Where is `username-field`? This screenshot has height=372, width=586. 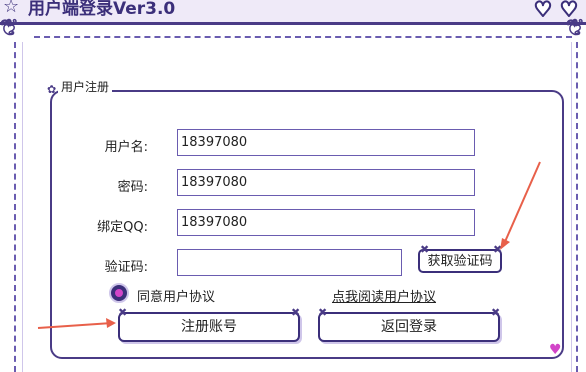 username-field is located at coordinates (326, 142).